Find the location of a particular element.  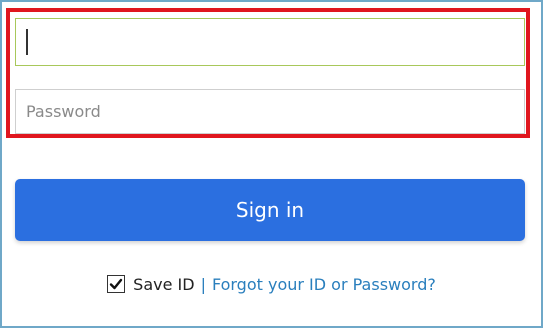

forgot-id-password-link: Forgot your ID or Password? is located at coordinates (324, 284).